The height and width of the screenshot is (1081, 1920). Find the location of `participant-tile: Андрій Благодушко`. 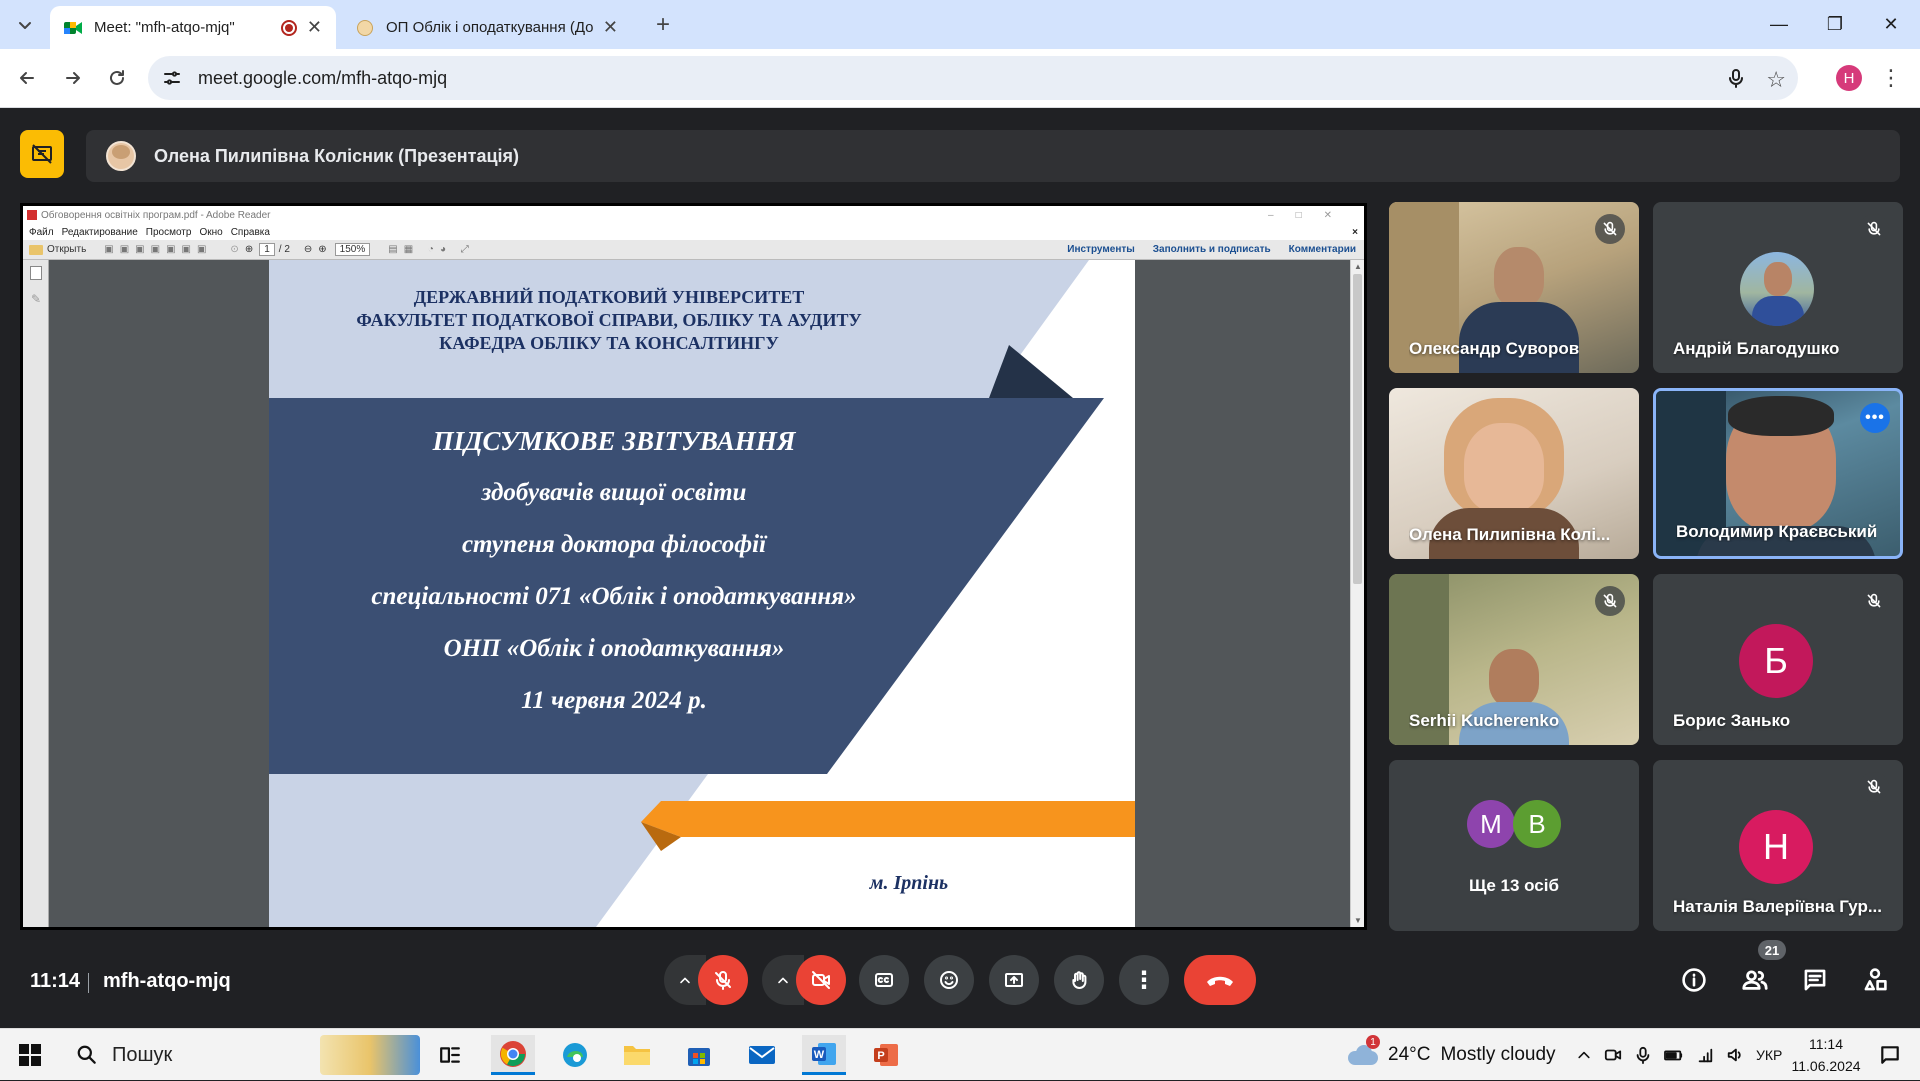

participant-tile: Андрій Благодушко is located at coordinates (1778, 287).